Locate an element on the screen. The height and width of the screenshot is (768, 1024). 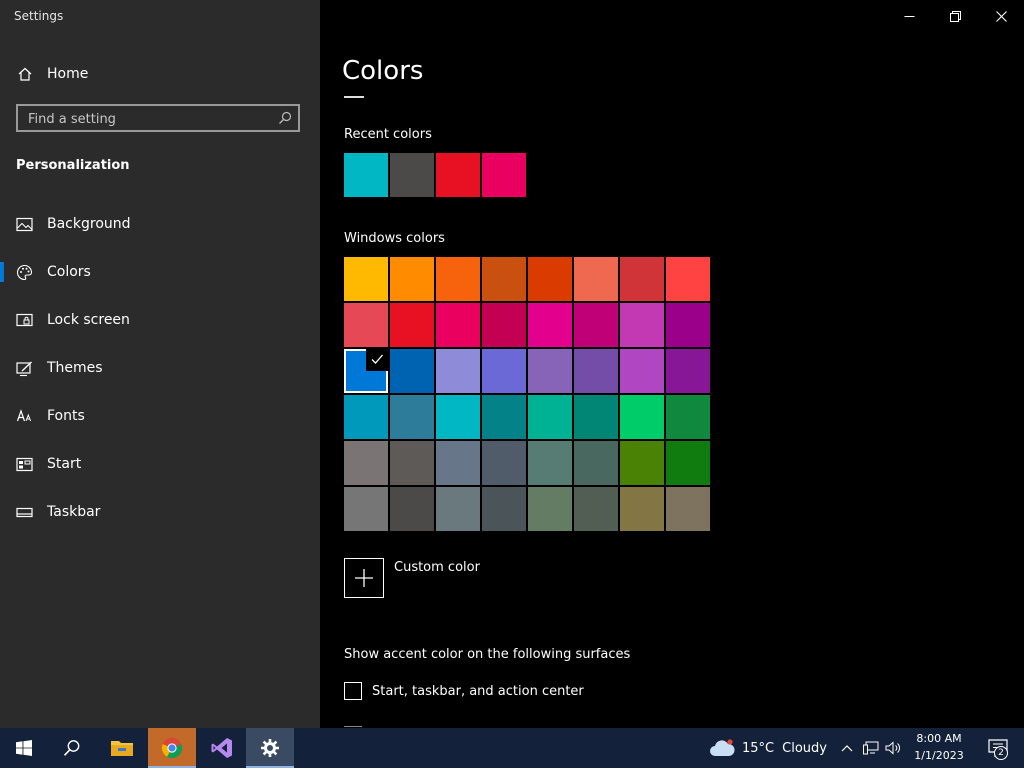
windows-colors-grid is located at coordinates (527, 394).